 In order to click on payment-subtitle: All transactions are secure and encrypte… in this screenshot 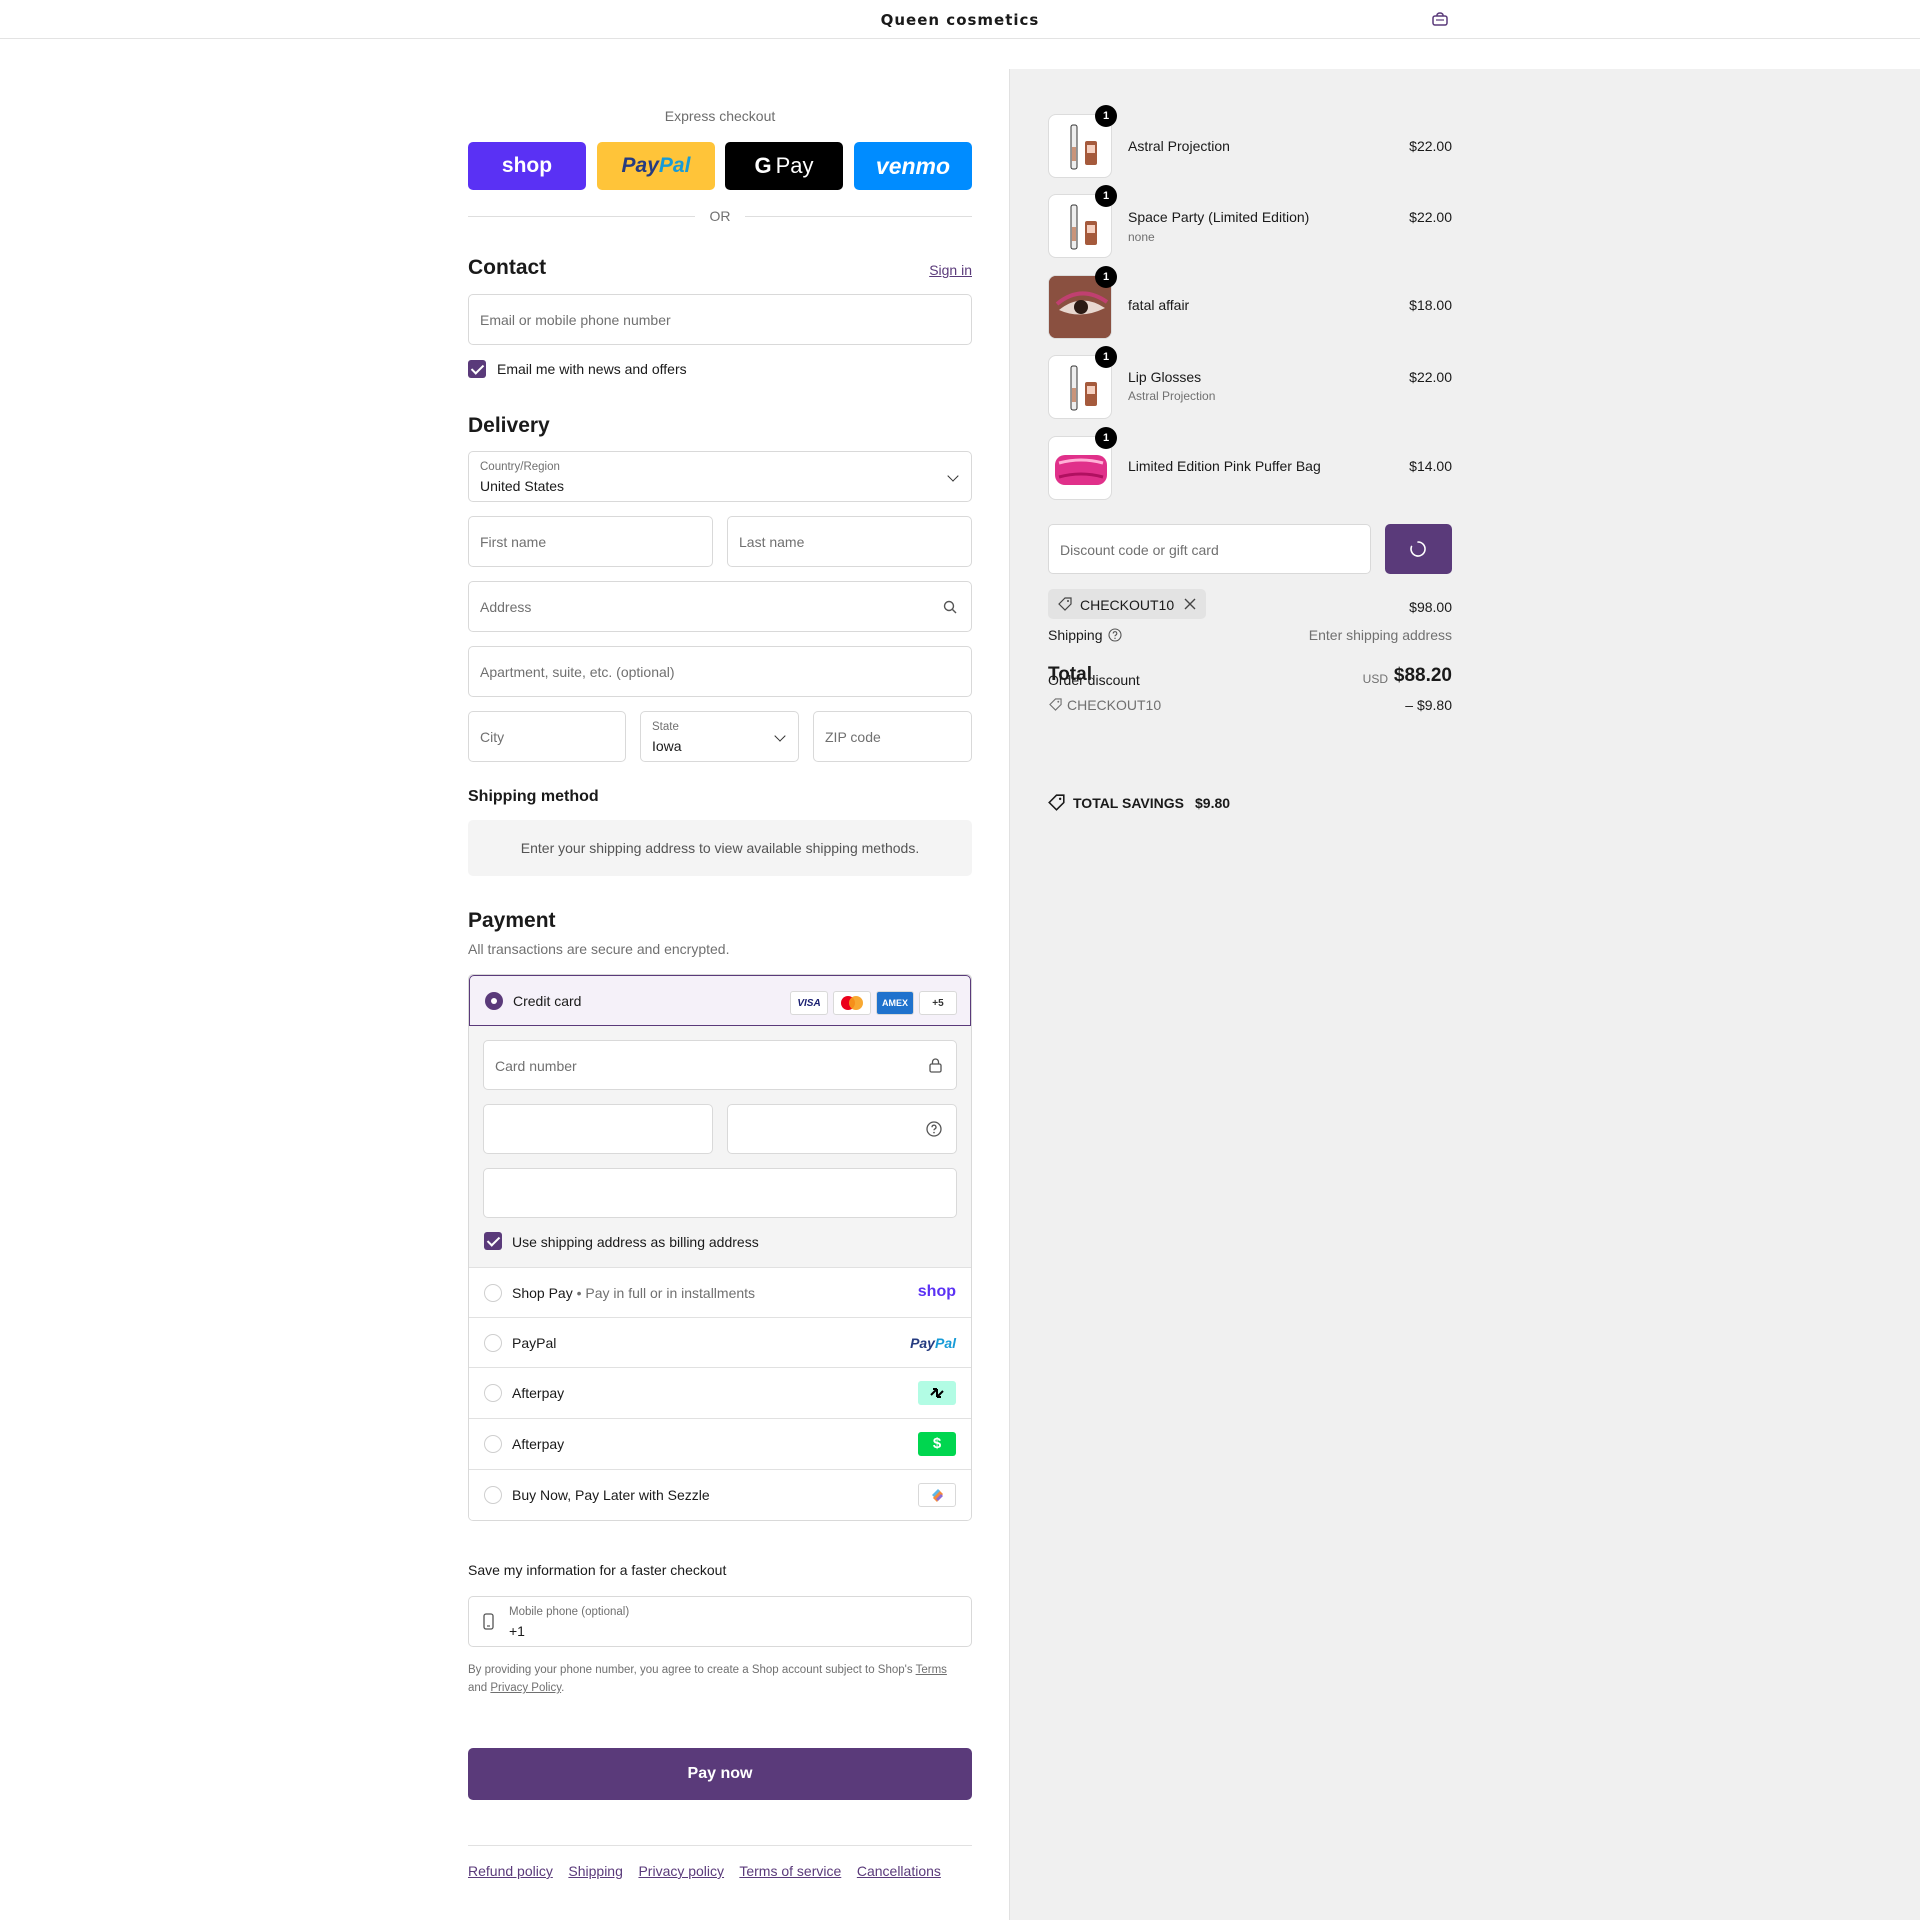, I will do `click(599, 949)`.